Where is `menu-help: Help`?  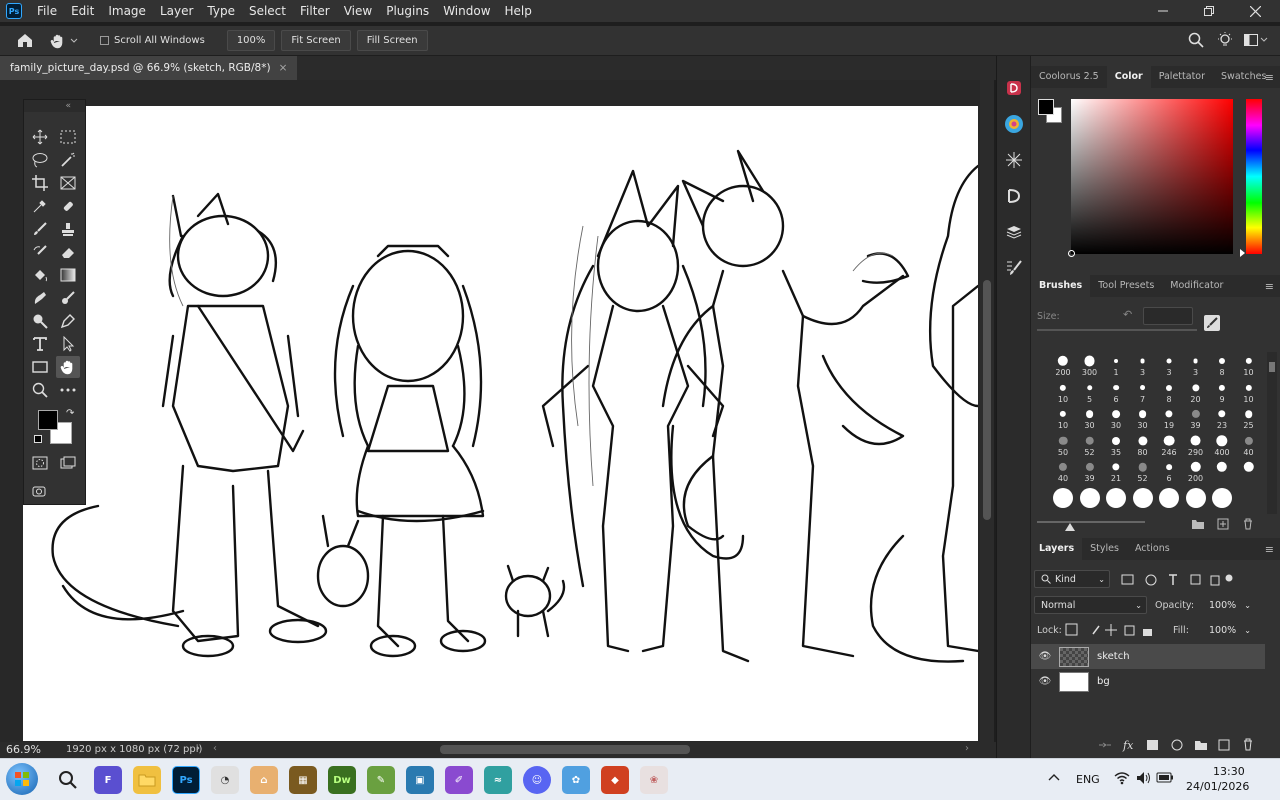 menu-help: Help is located at coordinates (518, 11).